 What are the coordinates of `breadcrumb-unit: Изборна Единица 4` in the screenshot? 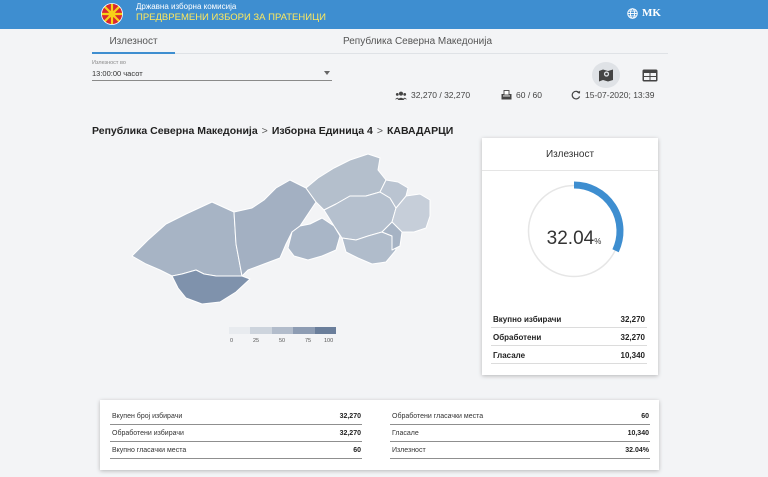 It's located at (322, 131).